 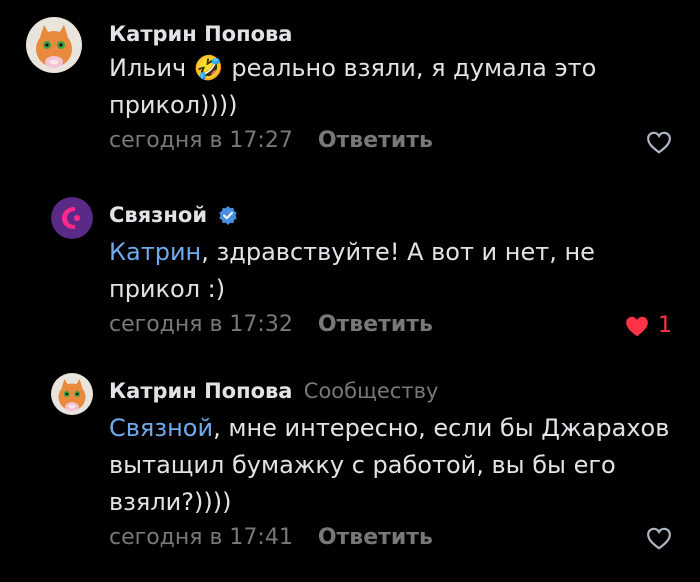 I want to click on like-button: 1, so click(x=648, y=325).